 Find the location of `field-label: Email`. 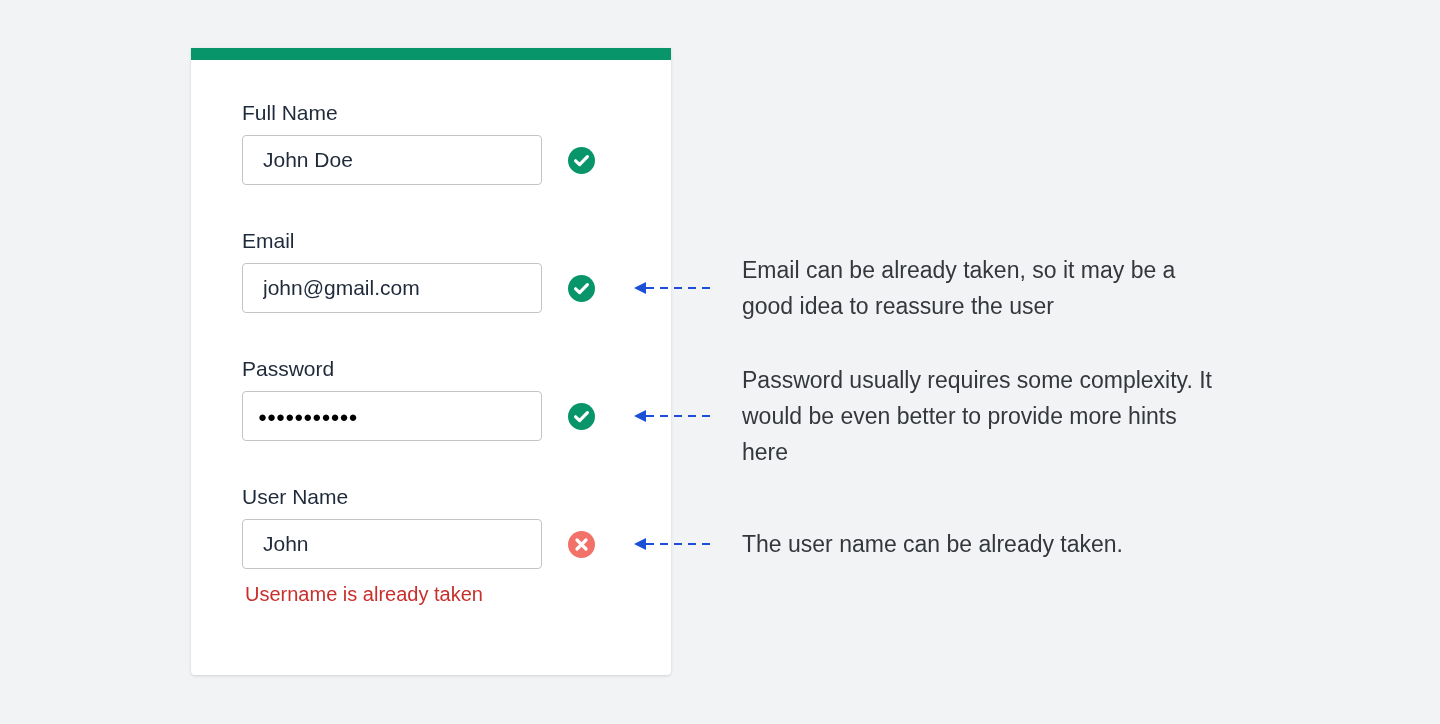

field-label: Email is located at coordinates (268, 241).